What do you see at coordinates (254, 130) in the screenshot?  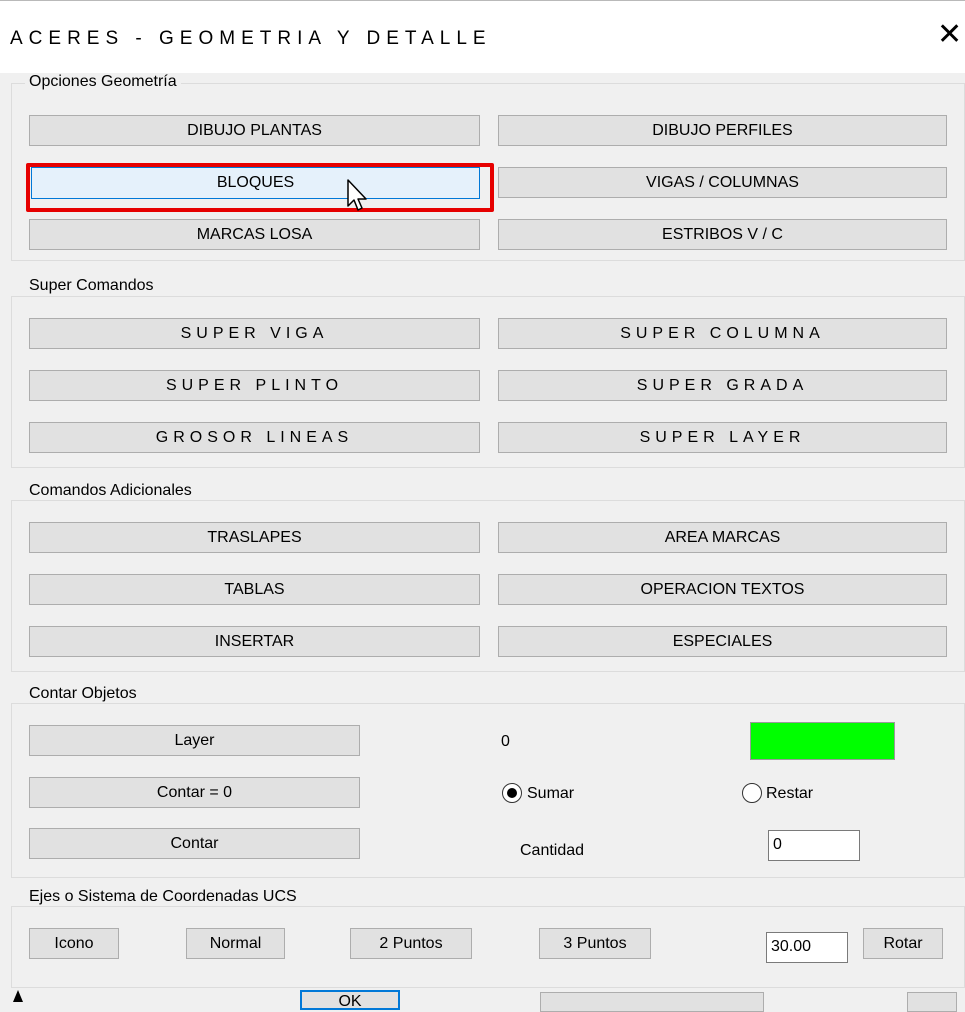 I see `dibujo-plantas-button: DIBUJO PLANTAS` at bounding box center [254, 130].